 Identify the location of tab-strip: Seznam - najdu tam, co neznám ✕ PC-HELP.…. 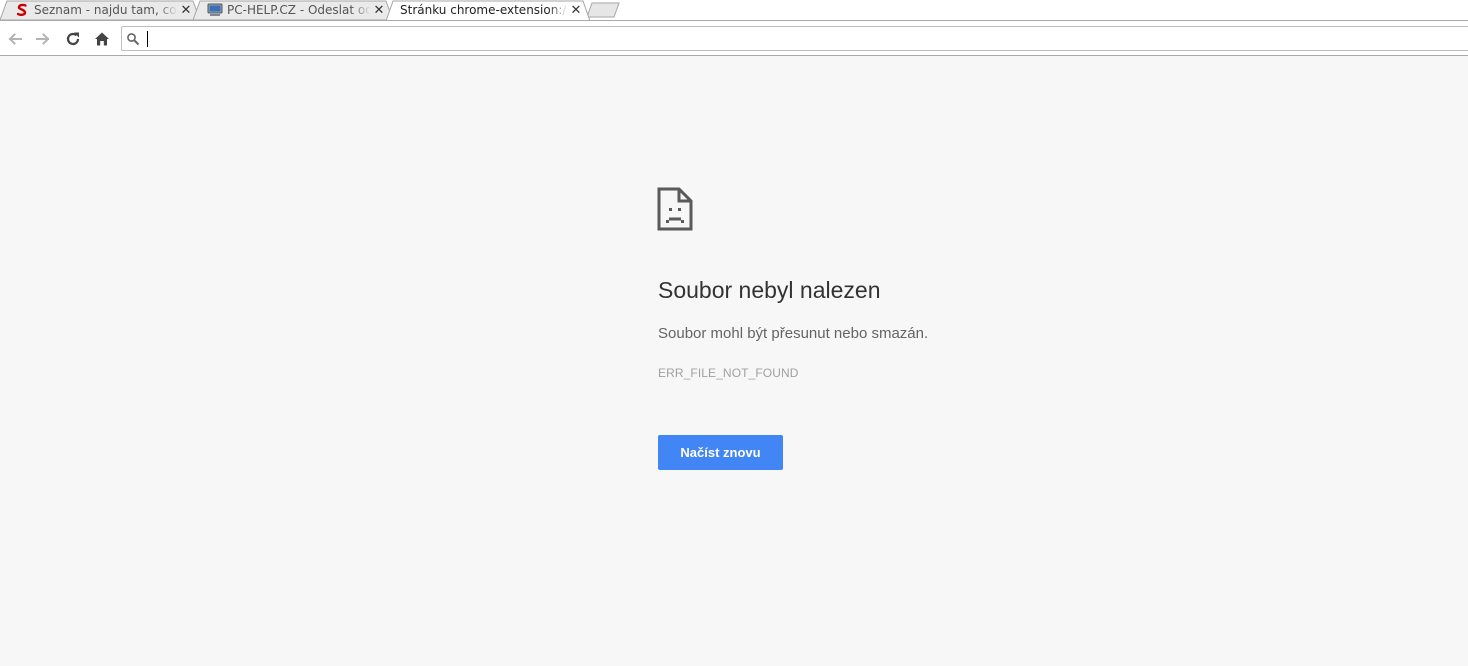
(734, 10).